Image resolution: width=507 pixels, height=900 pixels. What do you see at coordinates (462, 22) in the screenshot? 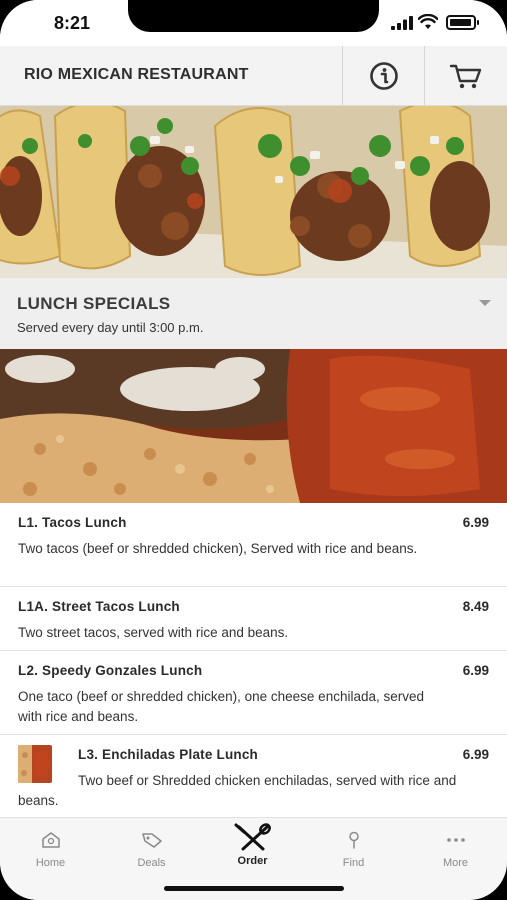
I see `battery-icon` at bounding box center [462, 22].